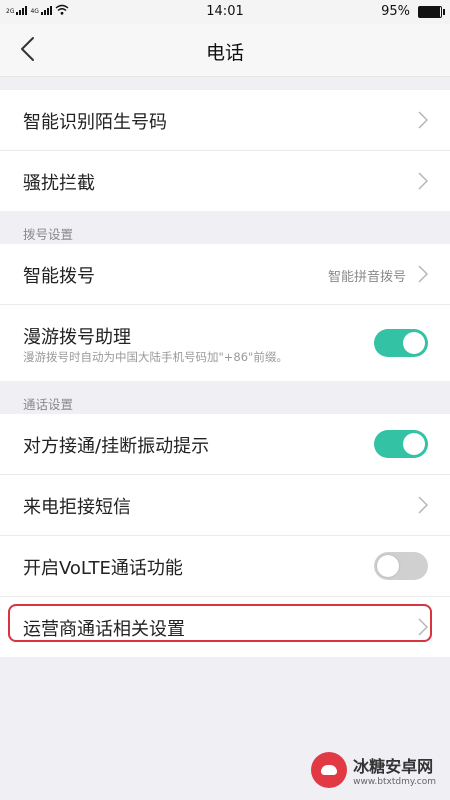  I want to click on battery-status: 95%, so click(413, 11).